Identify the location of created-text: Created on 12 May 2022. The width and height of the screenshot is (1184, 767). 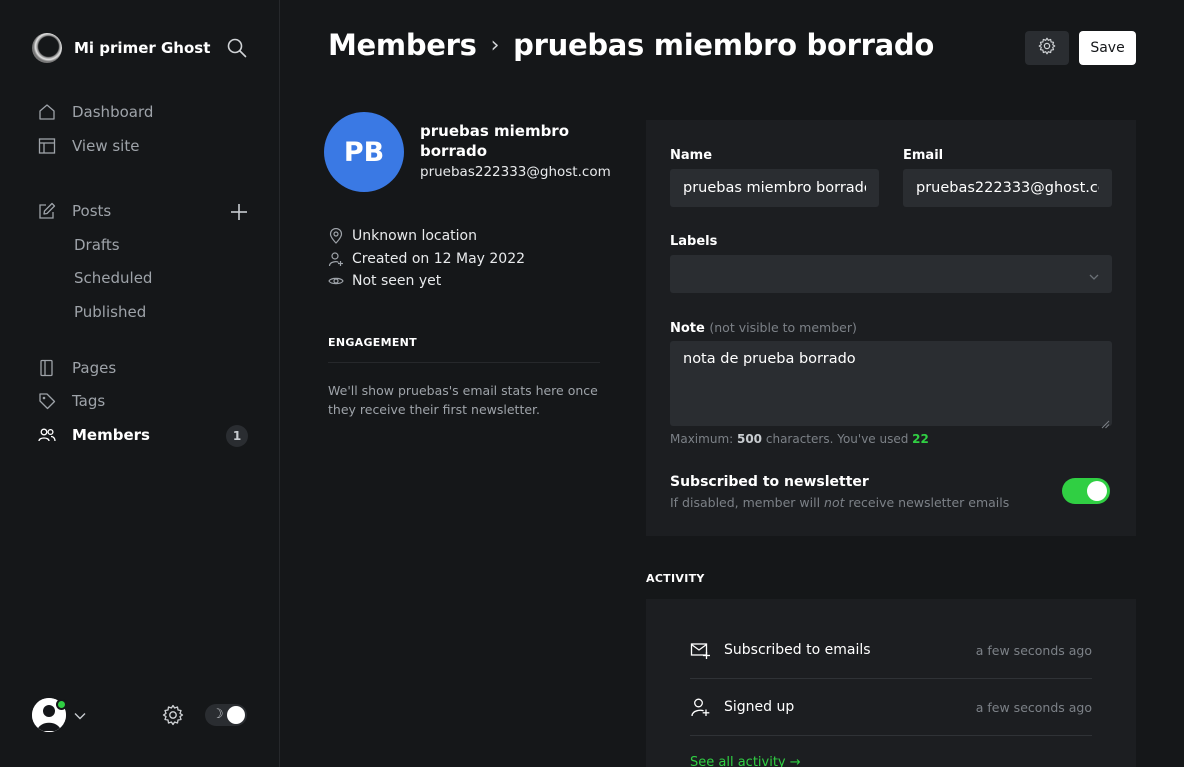
(439, 259).